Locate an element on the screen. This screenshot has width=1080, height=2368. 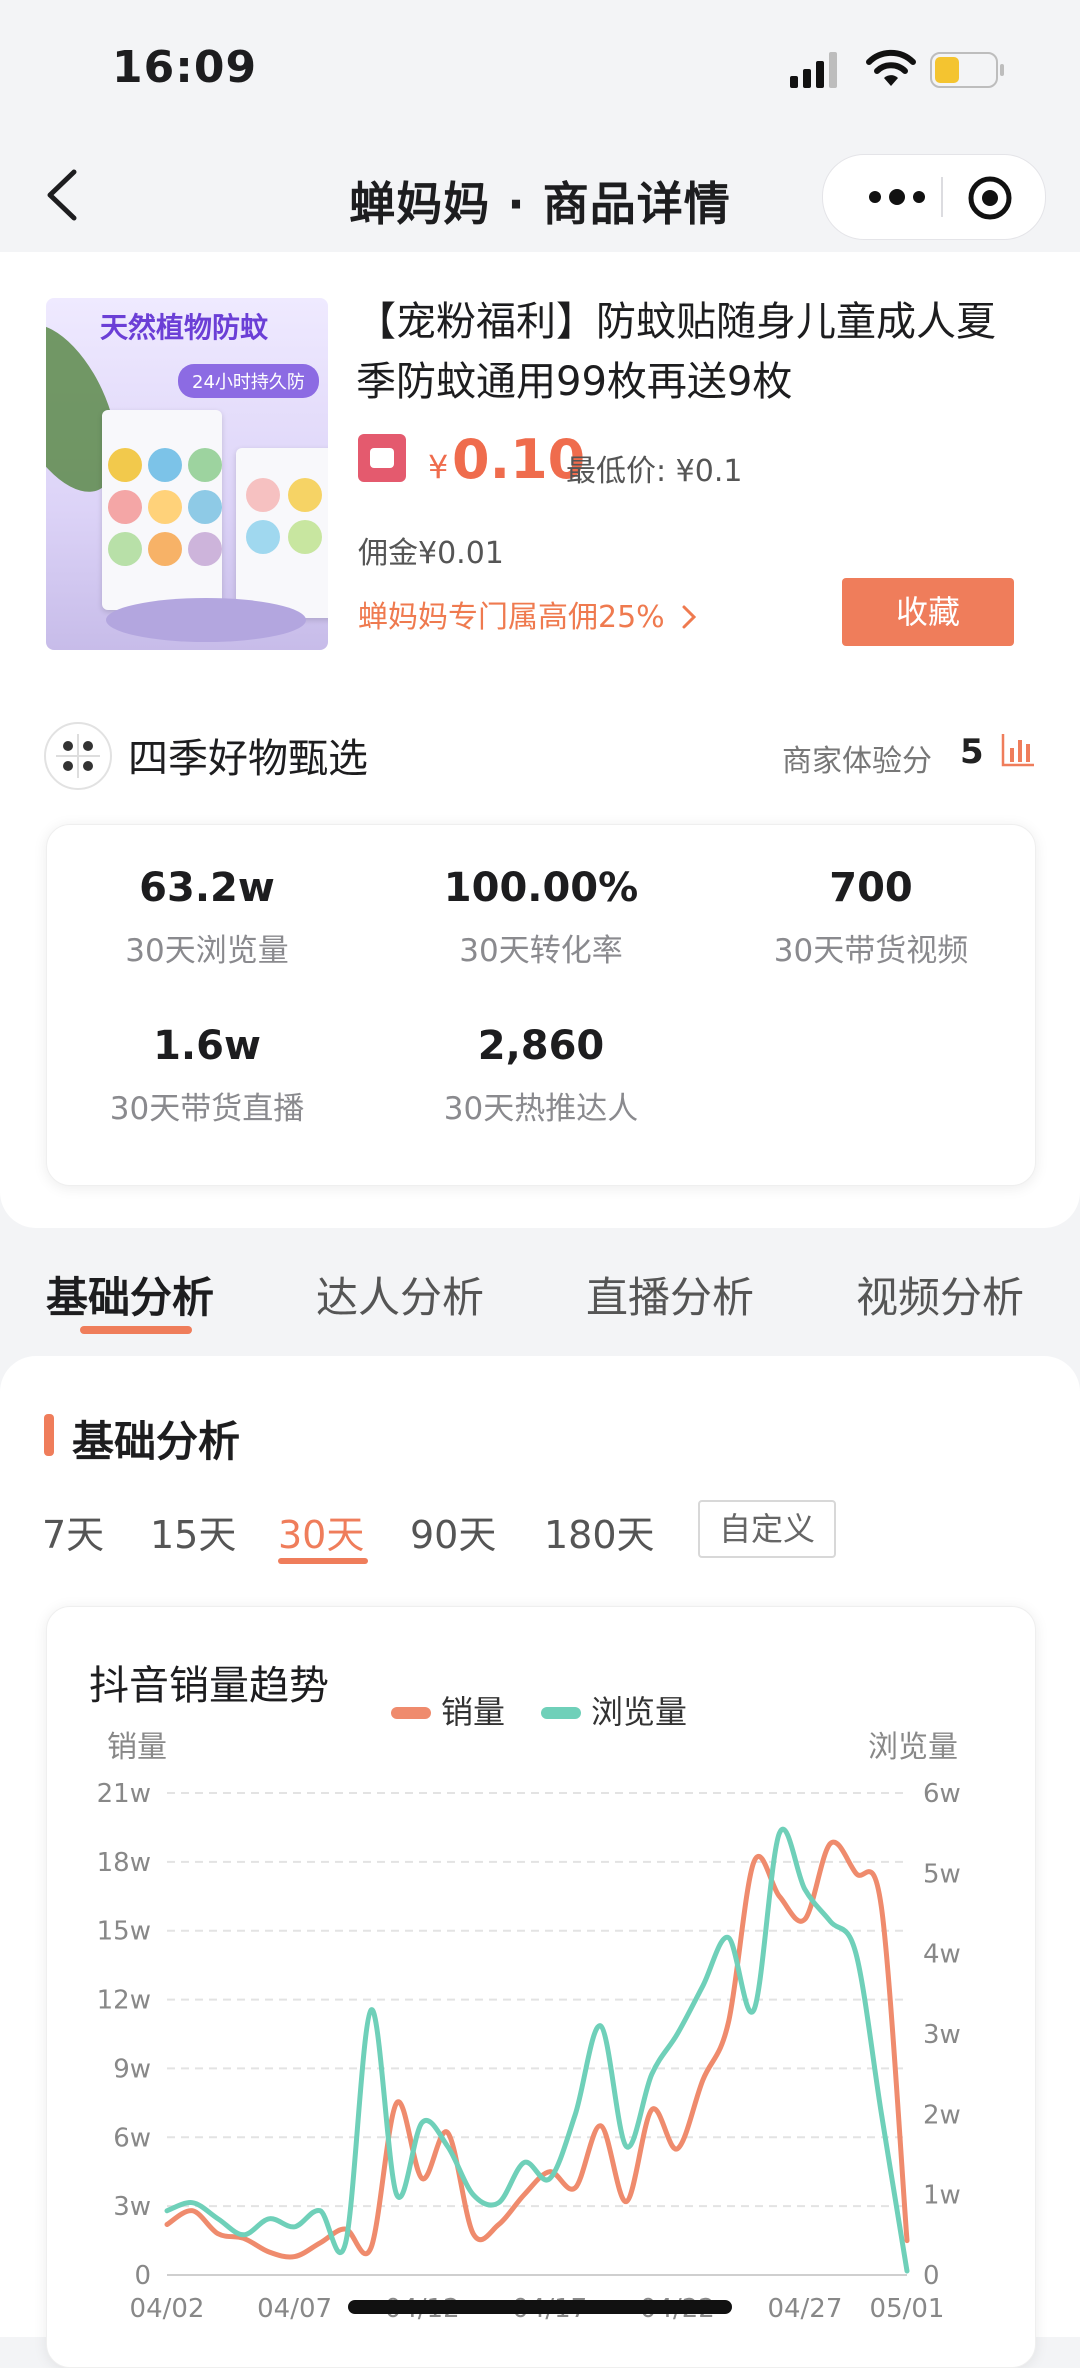
product-image: 天然植物防蚊 24小时持久防 is located at coordinates (187, 474).